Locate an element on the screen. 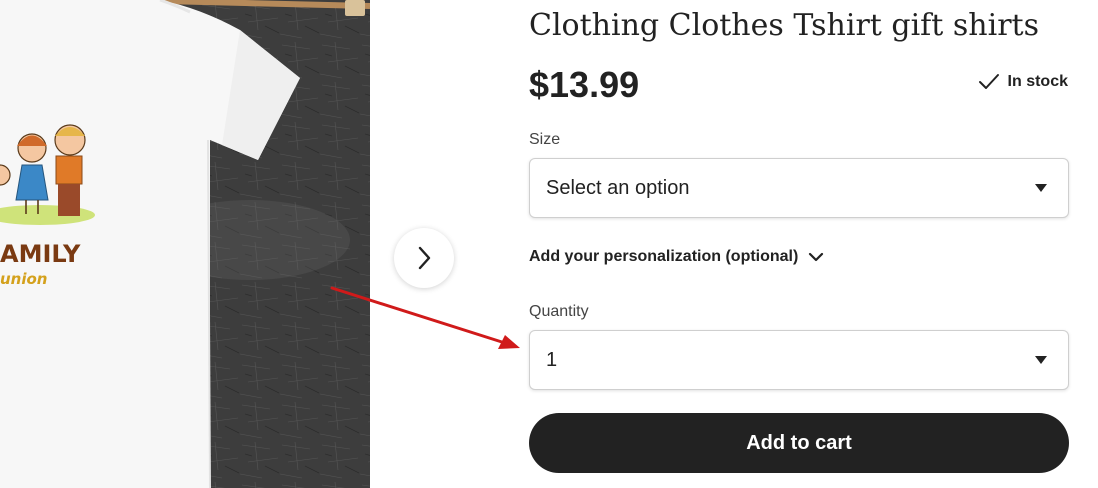 The width and height of the screenshot is (1098, 488). size-select-value: Select an option is located at coordinates (618, 187).